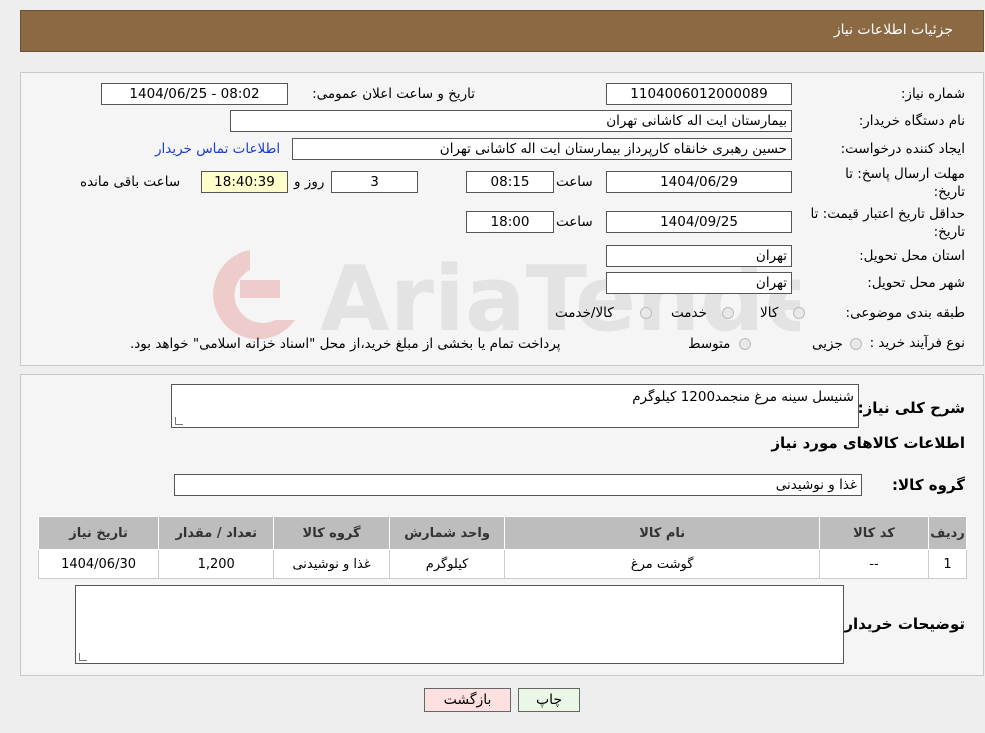 This screenshot has height=733, width=985. I want to click on days-field: 3, so click(374, 182).